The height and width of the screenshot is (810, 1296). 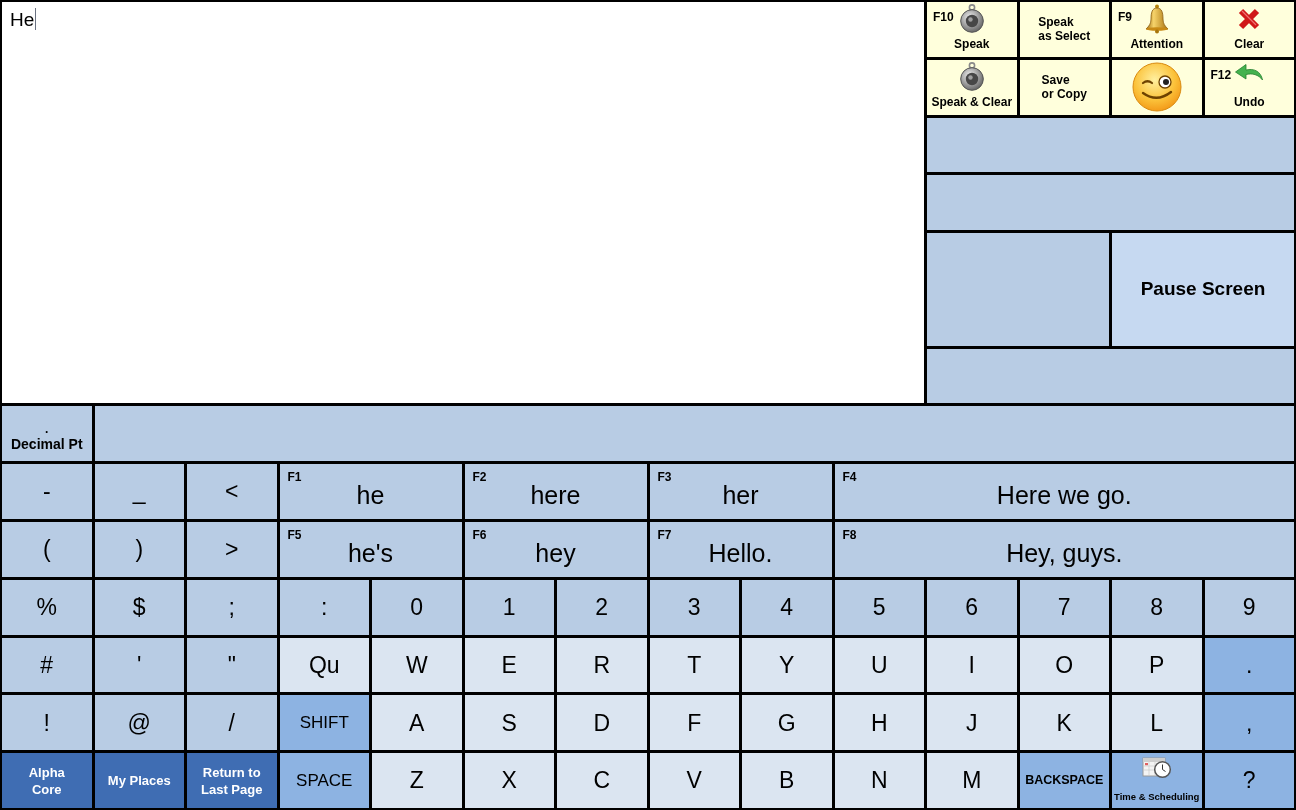 I want to click on navigation-button: Alpha Core, so click(x=47, y=780).